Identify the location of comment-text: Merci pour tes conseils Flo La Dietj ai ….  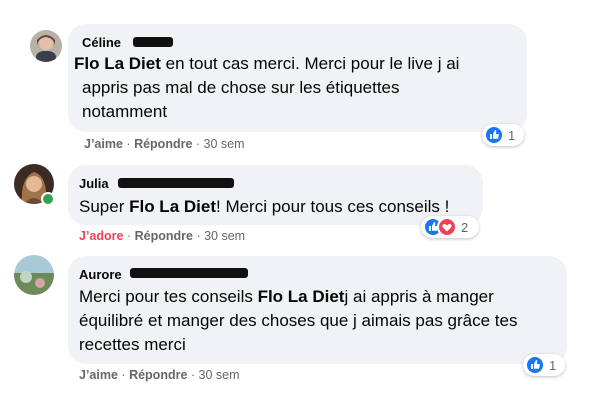
(298, 320).